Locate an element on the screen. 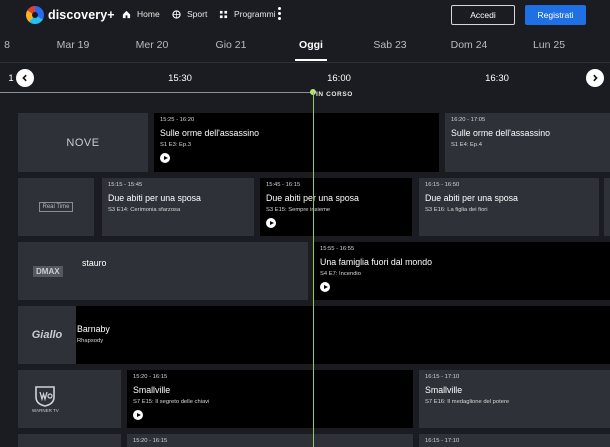  program-episode: S3 E14: Cerimonia sfarzosa is located at coordinates (144, 210).